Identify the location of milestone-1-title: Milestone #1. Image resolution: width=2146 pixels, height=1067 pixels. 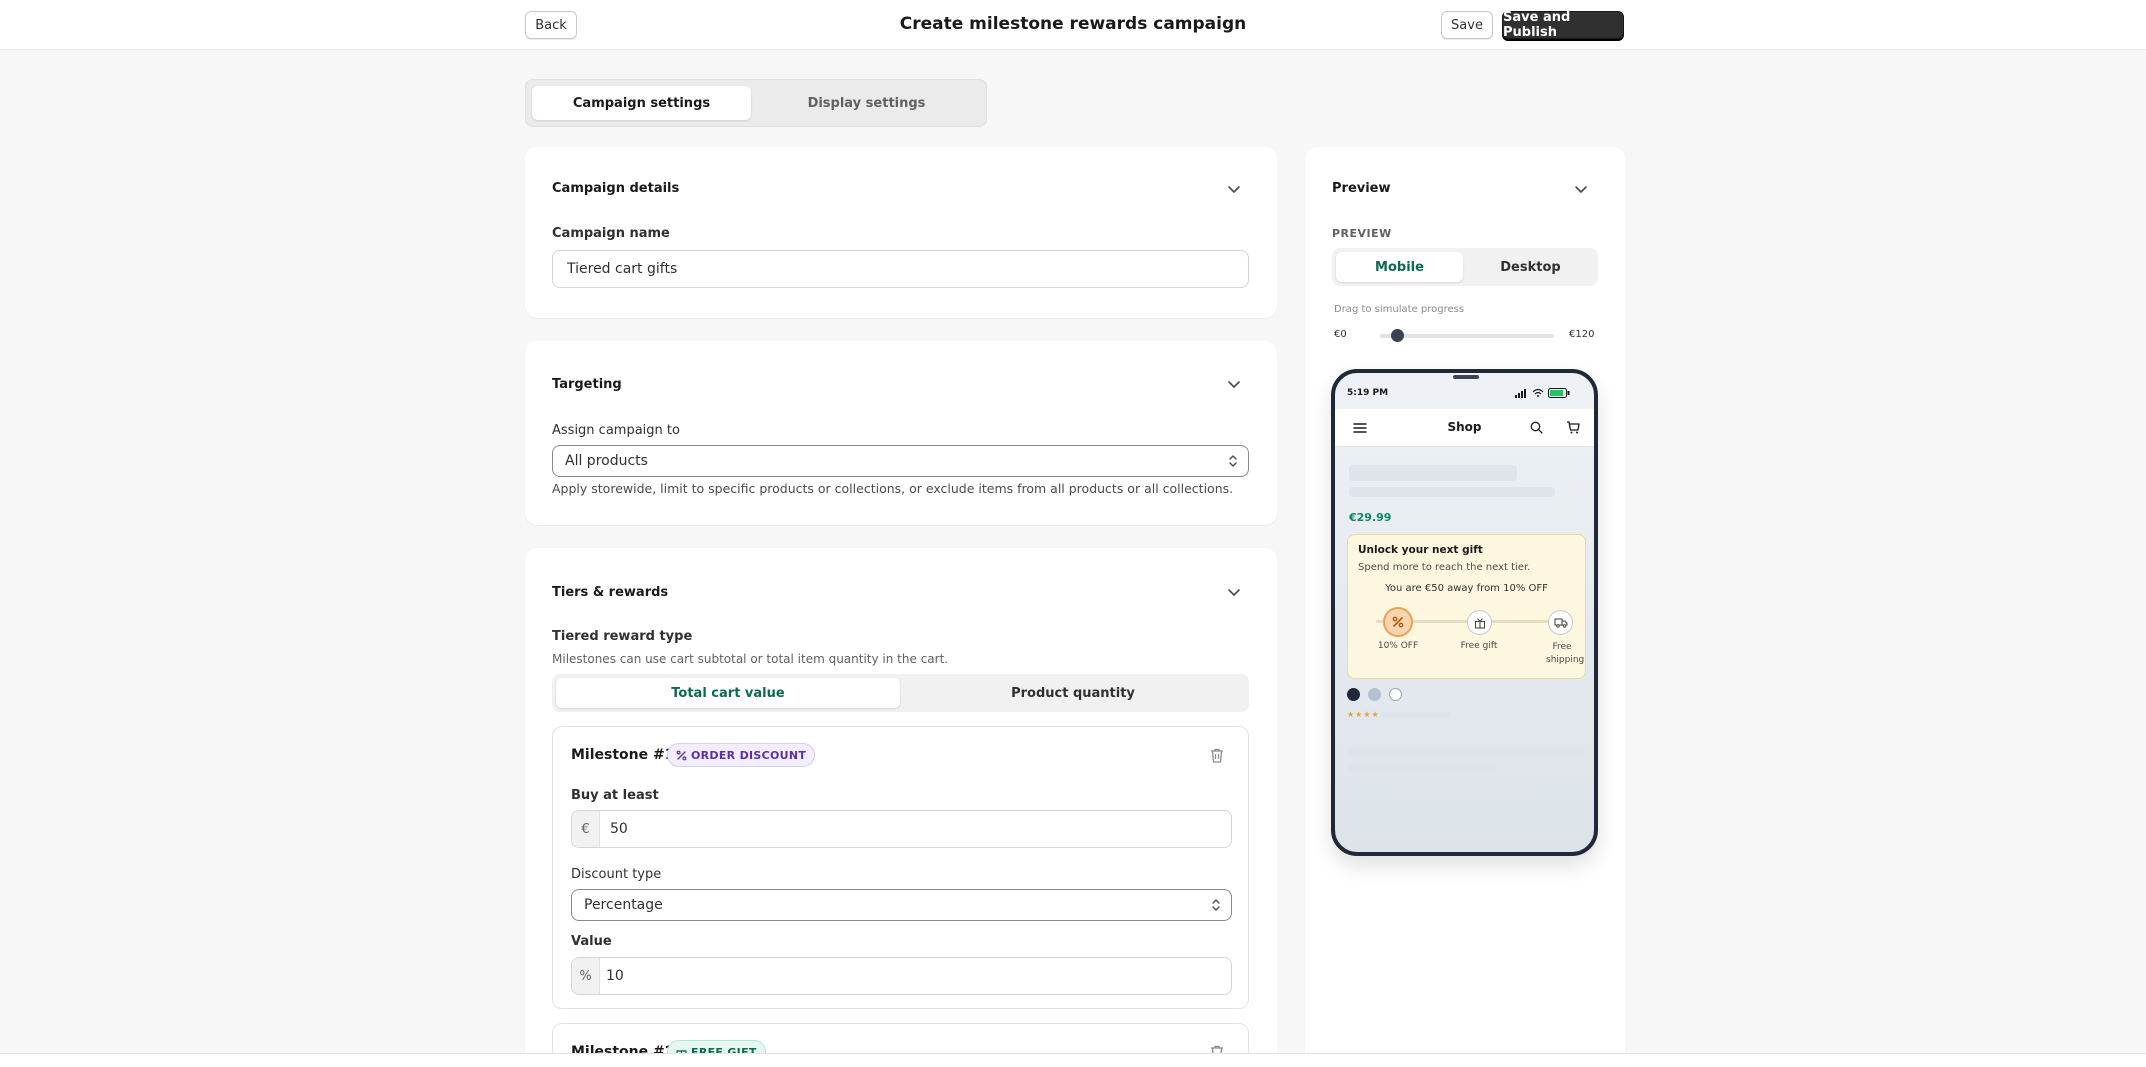
(623, 755).